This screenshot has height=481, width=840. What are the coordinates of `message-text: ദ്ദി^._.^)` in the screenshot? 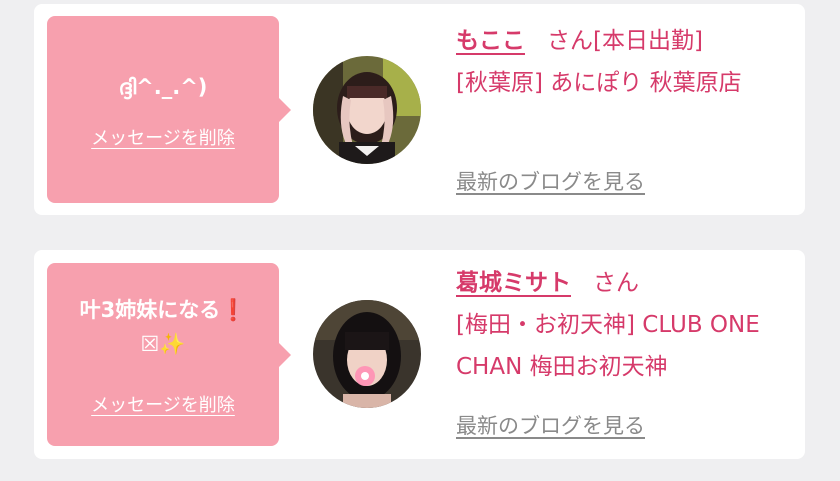 It's located at (163, 87).